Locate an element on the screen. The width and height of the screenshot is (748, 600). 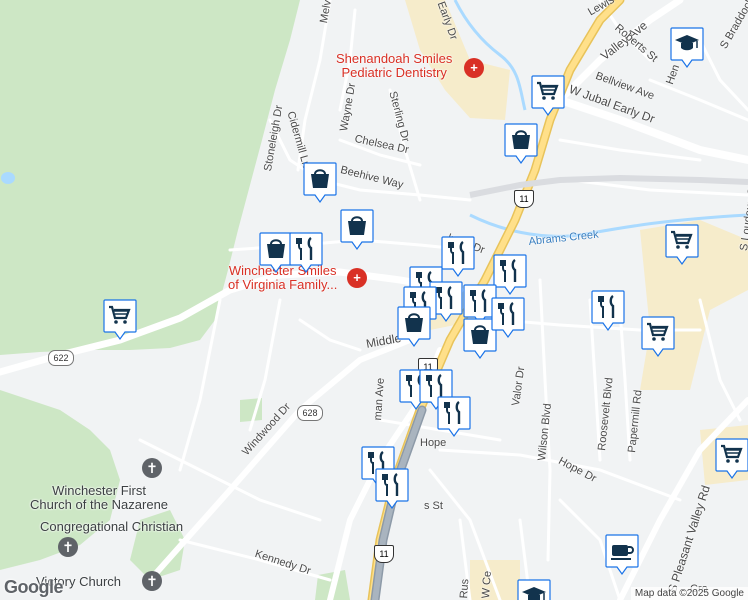
google-logo: Google is located at coordinates (34, 587).